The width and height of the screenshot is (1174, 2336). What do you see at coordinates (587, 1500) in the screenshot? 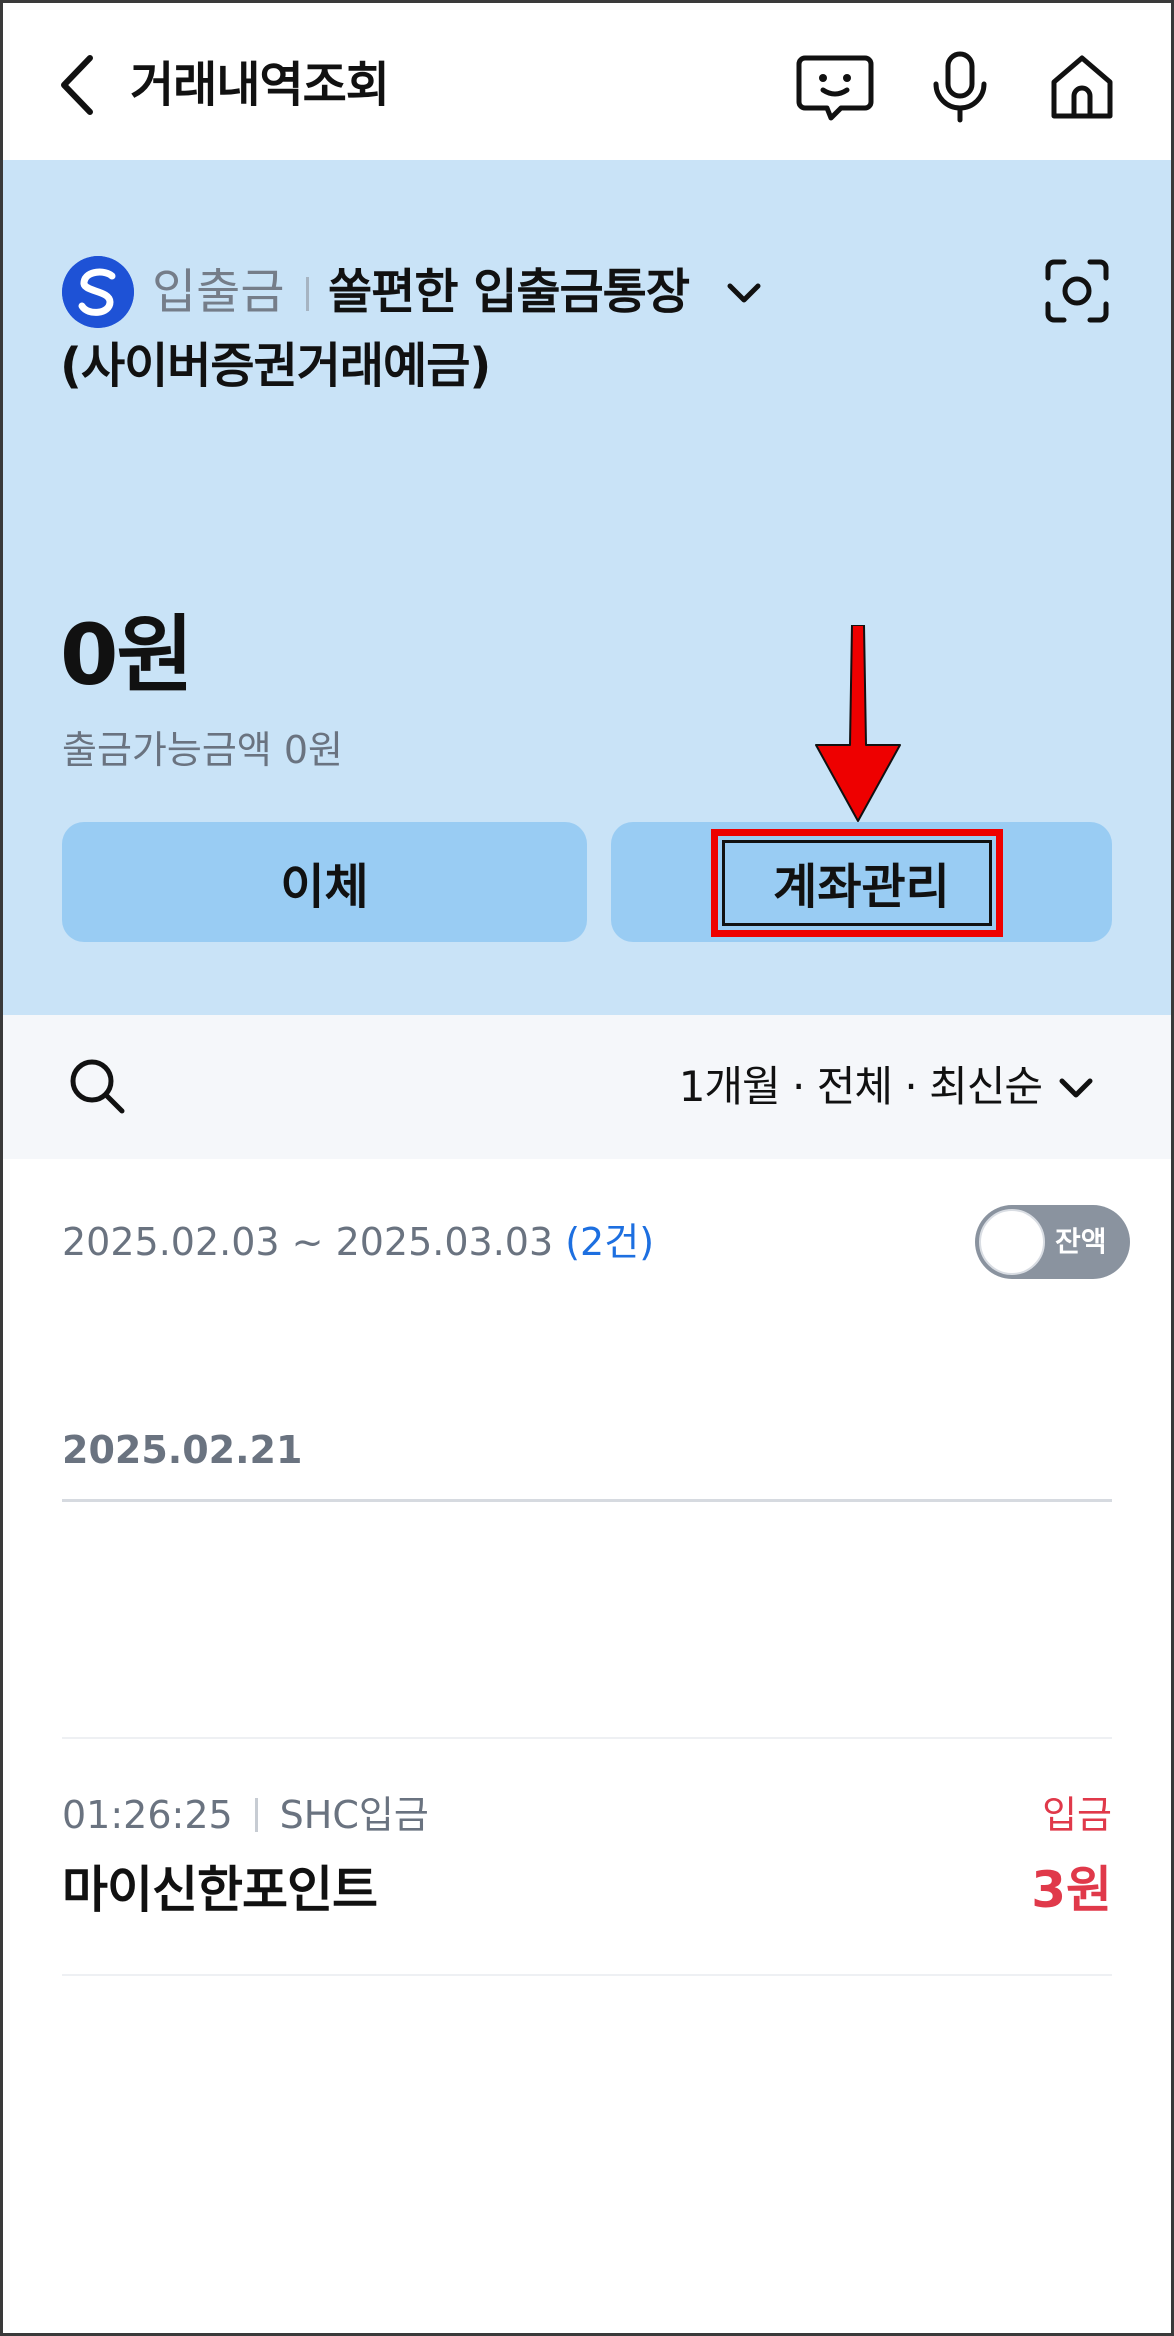
I see `date-divider` at bounding box center [587, 1500].